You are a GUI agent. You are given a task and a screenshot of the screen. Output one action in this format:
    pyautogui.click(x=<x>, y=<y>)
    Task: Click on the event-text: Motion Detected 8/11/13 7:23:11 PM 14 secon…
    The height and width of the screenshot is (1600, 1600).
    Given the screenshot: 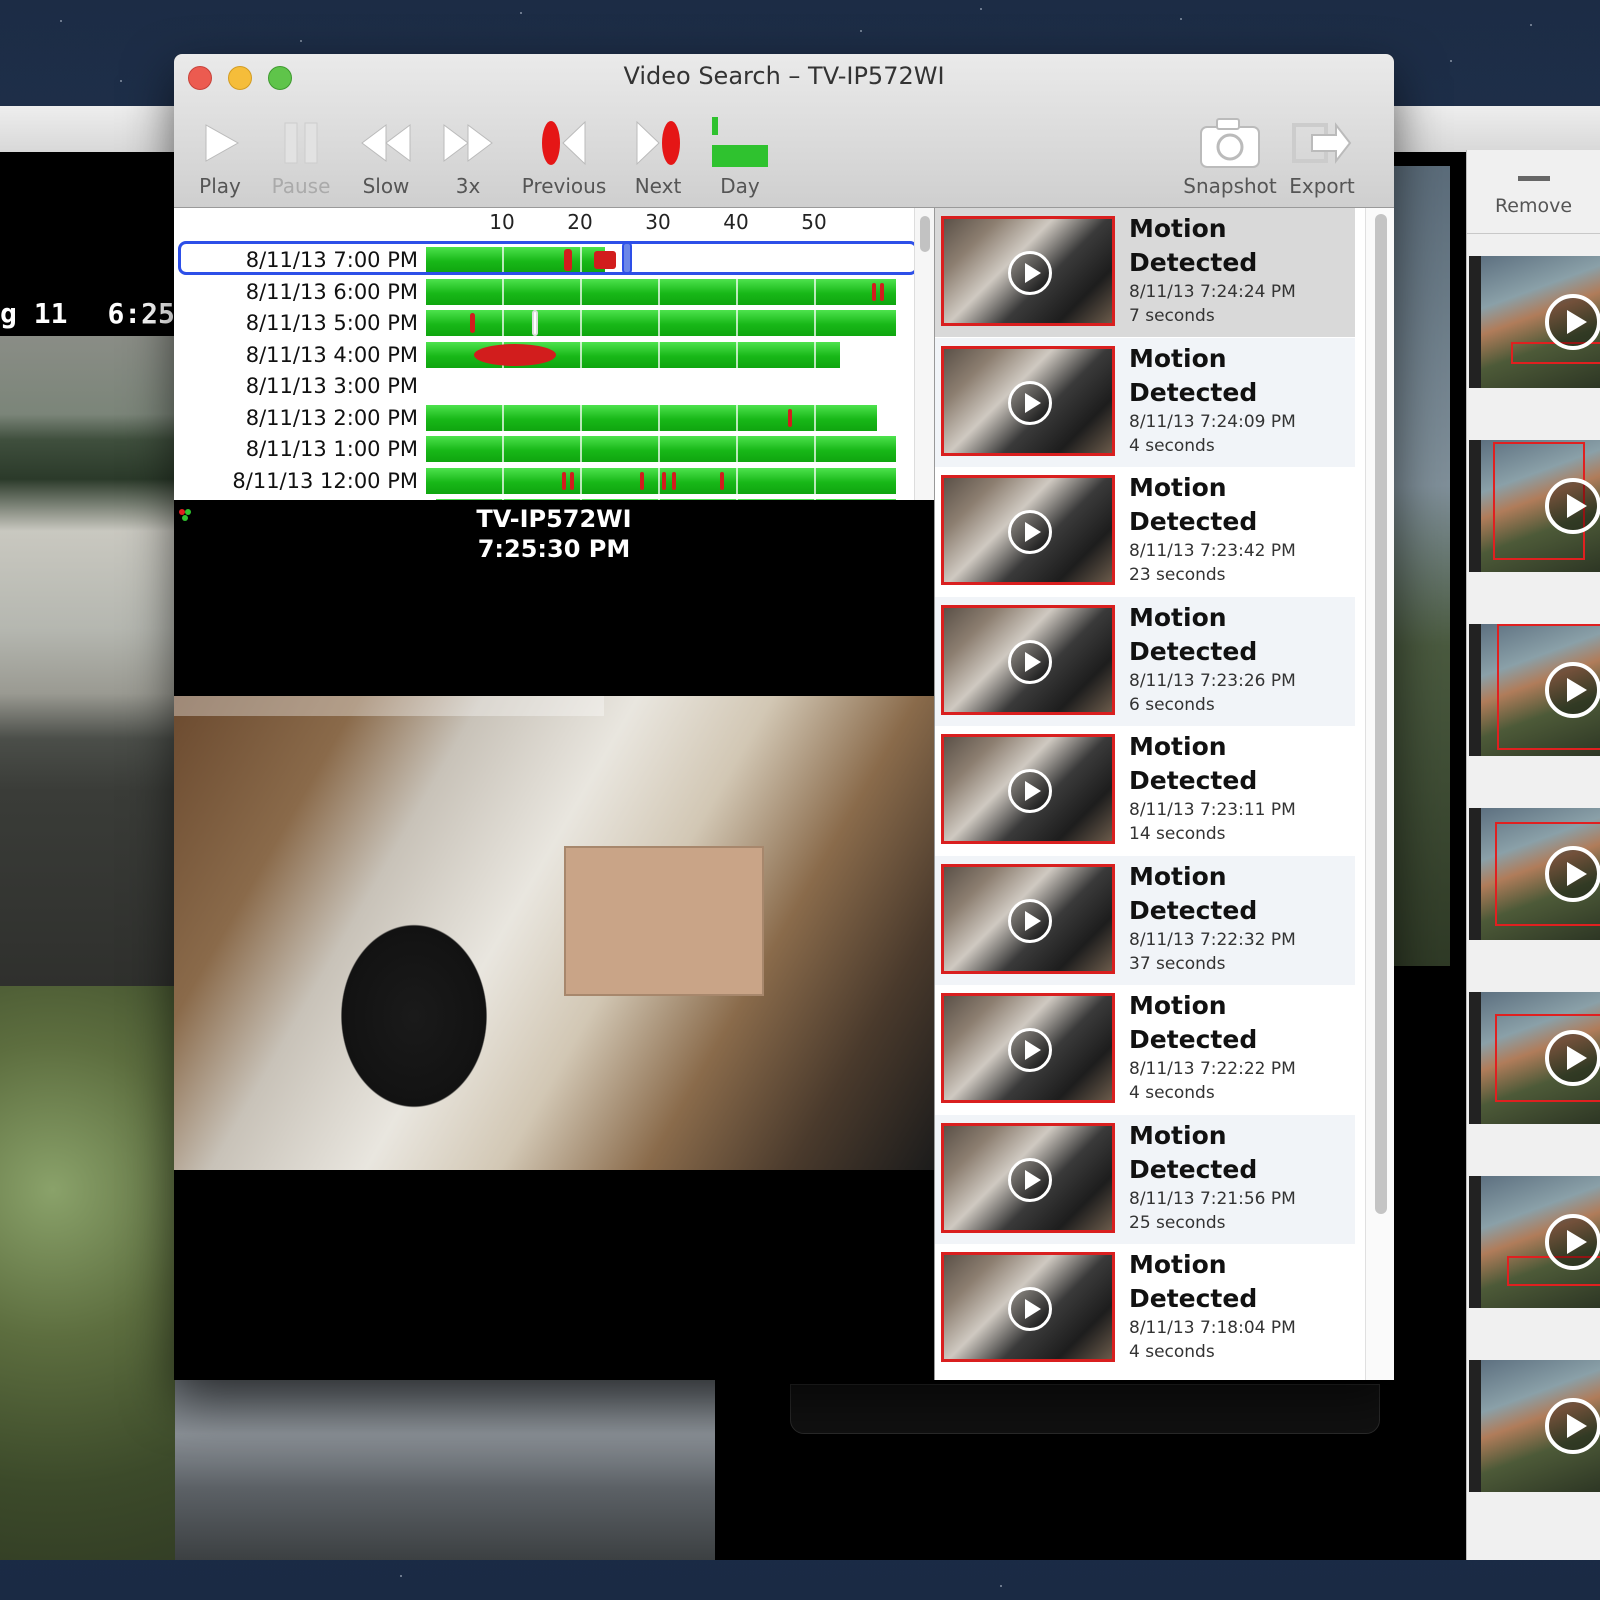 What is the action you would take?
    pyautogui.click(x=1239, y=788)
    